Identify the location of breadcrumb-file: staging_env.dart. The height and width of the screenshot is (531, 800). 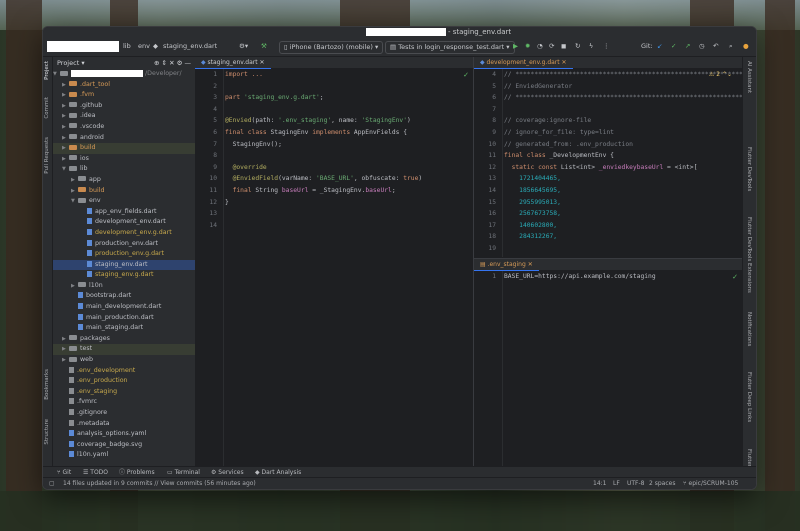
(190, 46).